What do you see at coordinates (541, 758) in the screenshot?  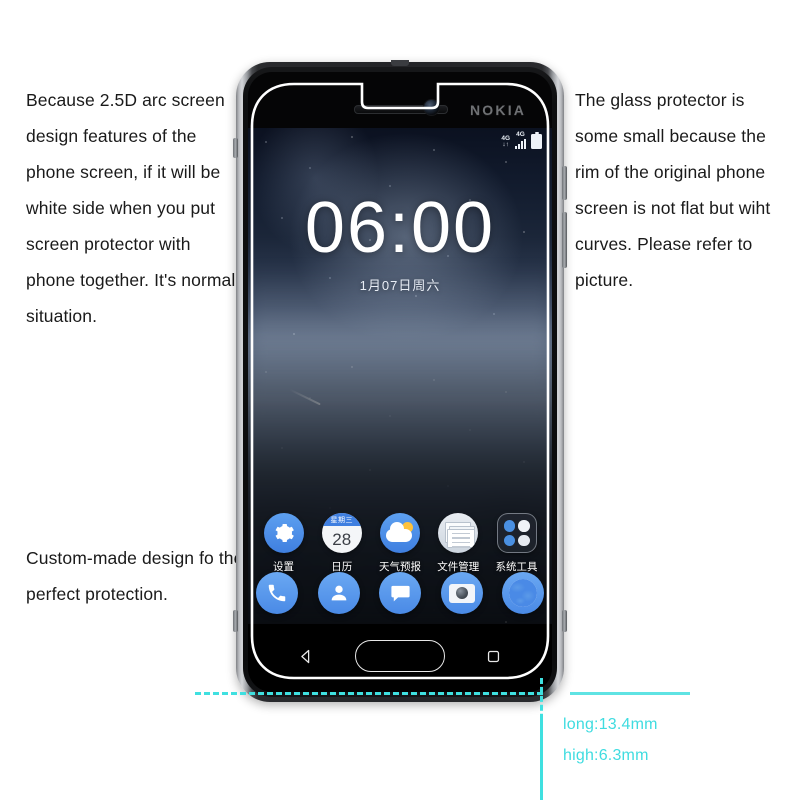 I see `measure-guide-vertical-solid` at bounding box center [541, 758].